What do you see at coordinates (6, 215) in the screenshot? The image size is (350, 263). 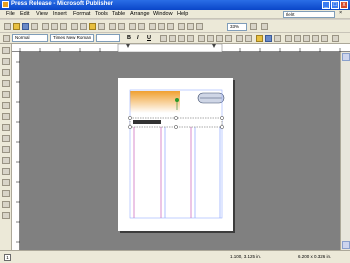 I see `insert-object-icon` at bounding box center [6, 215].